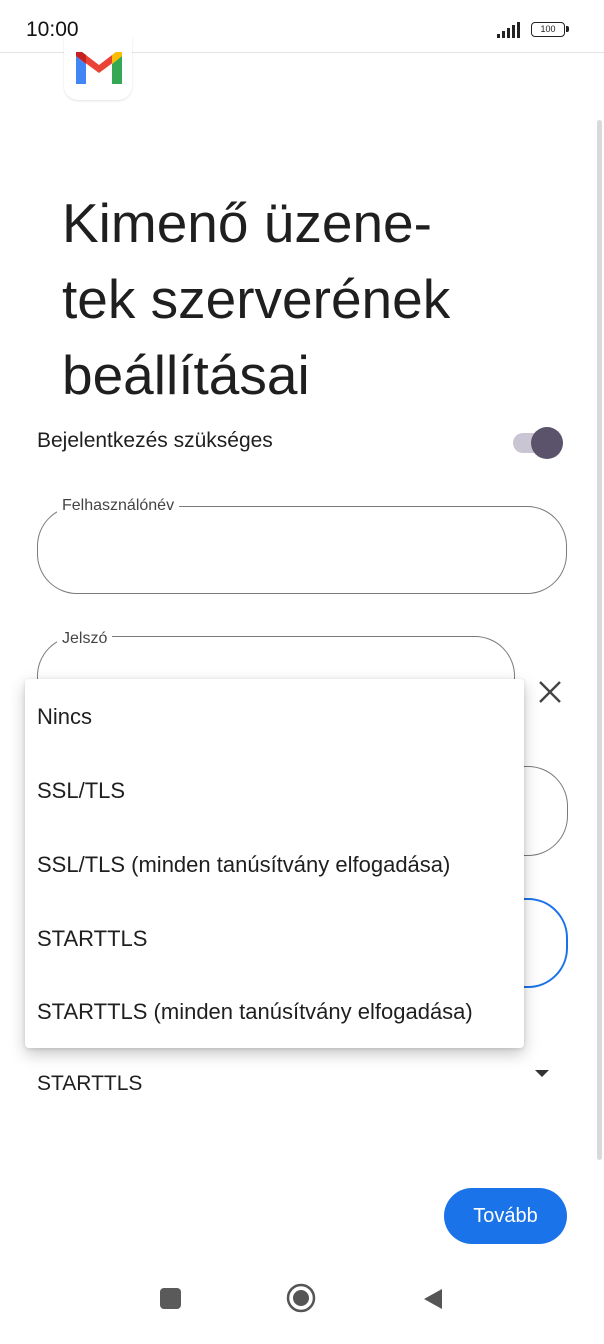 The height and width of the screenshot is (1344, 604). I want to click on page-title-line: beállításai, so click(186, 374).